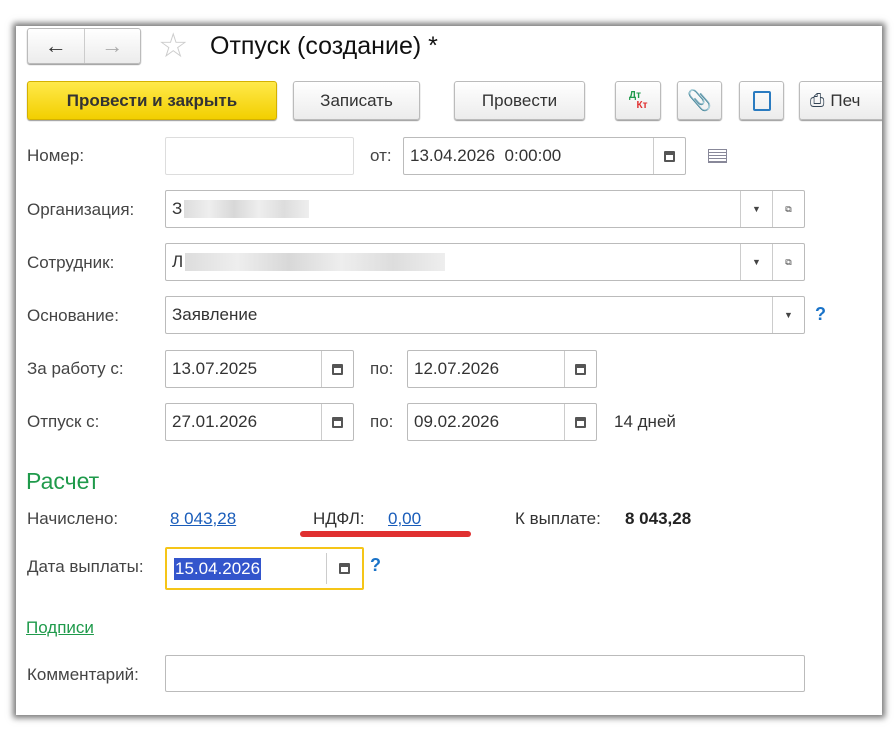 Image resolution: width=895 pixels, height=731 pixels. Describe the element at coordinates (817, 100) in the screenshot. I see `printer-icon: ⎙` at that location.